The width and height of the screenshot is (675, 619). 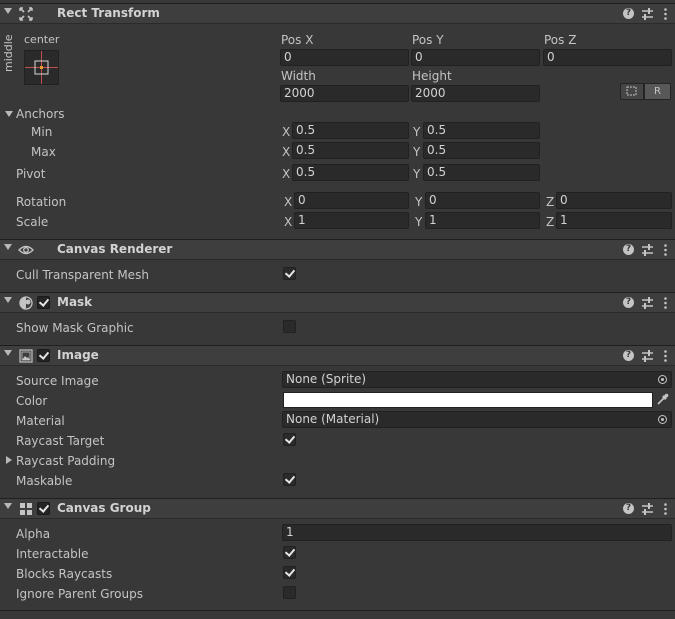 What do you see at coordinates (41, 202) in the screenshot?
I see `rotation-label: Rotation` at bounding box center [41, 202].